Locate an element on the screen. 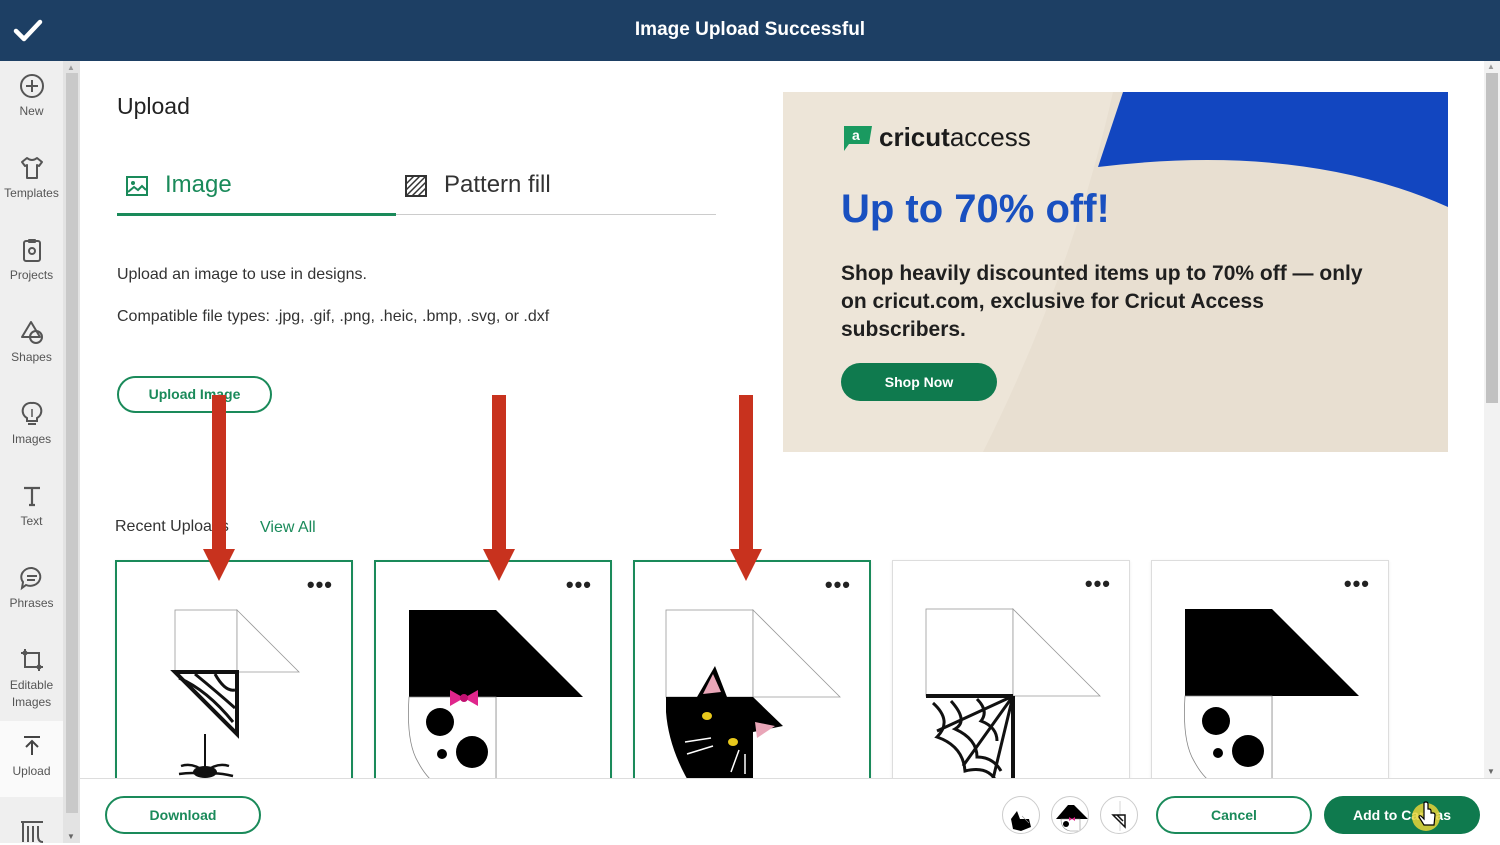 This screenshot has height=845, width=1500. tab-pattern-fill: Pattern fill is located at coordinates (556, 191).